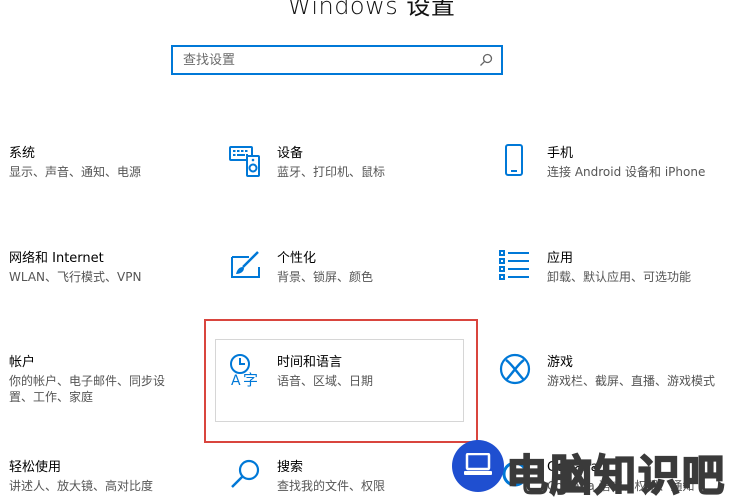  What do you see at coordinates (22, 153) in the screenshot?
I see `tile-name: 系统` at bounding box center [22, 153].